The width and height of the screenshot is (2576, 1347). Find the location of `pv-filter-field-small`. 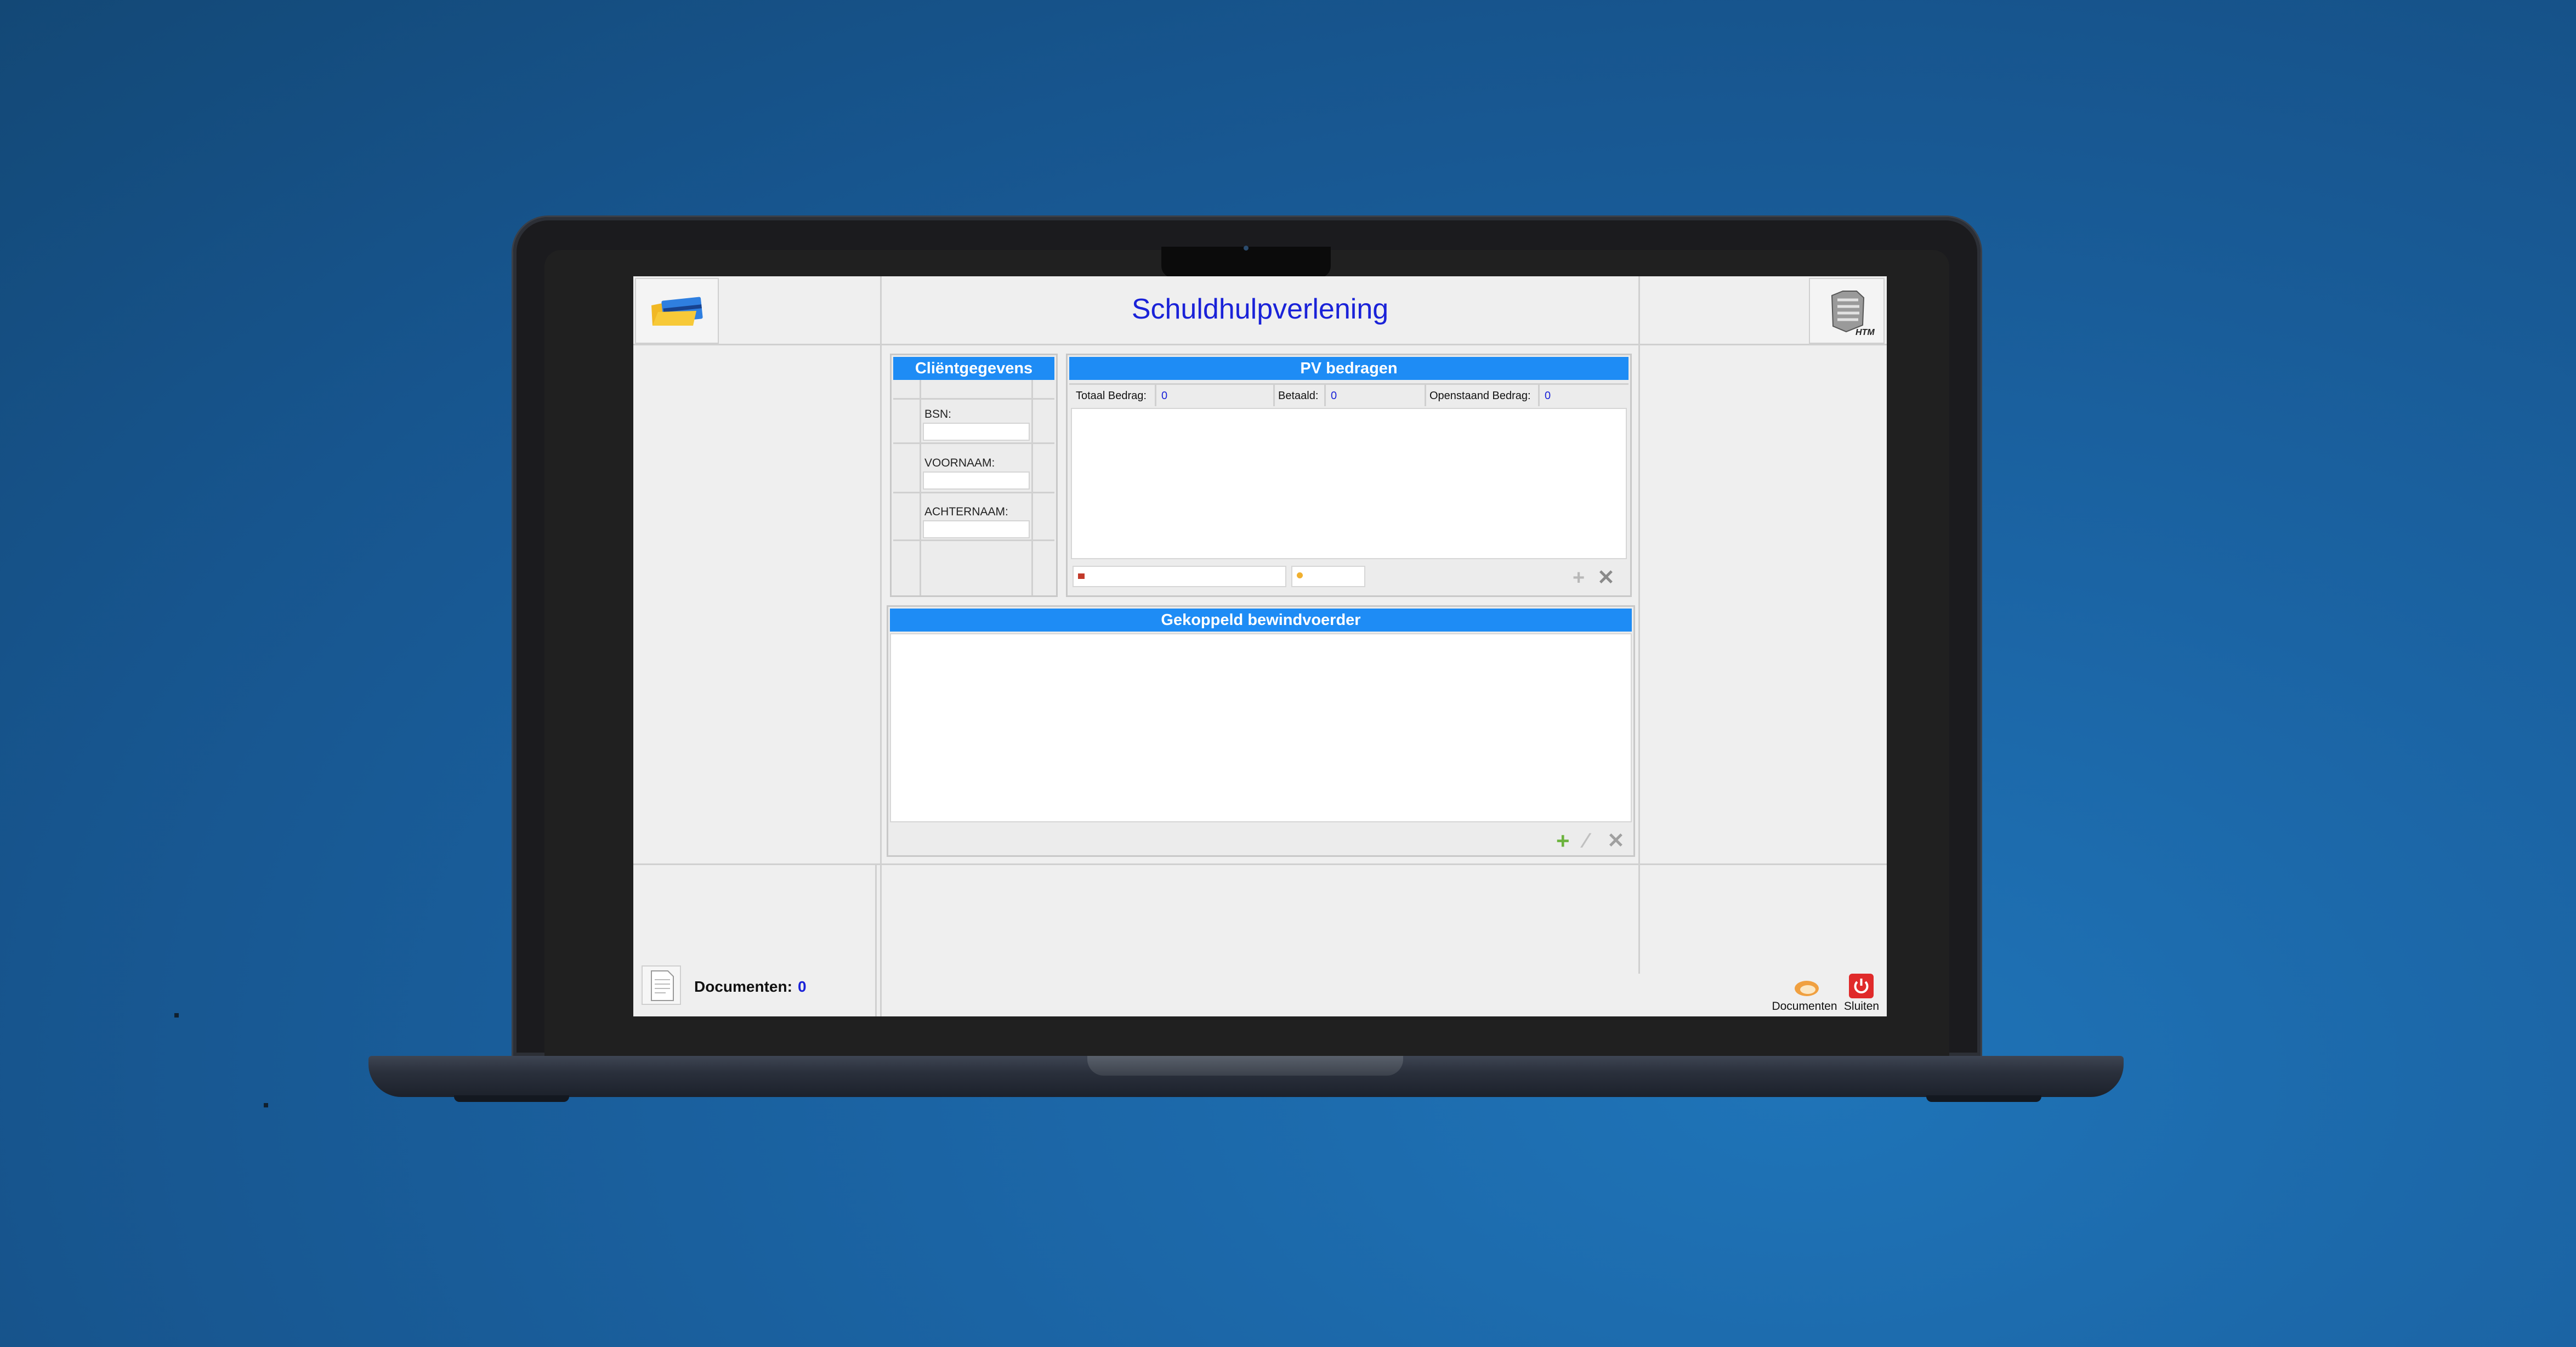

pv-filter-field-small is located at coordinates (1328, 577).